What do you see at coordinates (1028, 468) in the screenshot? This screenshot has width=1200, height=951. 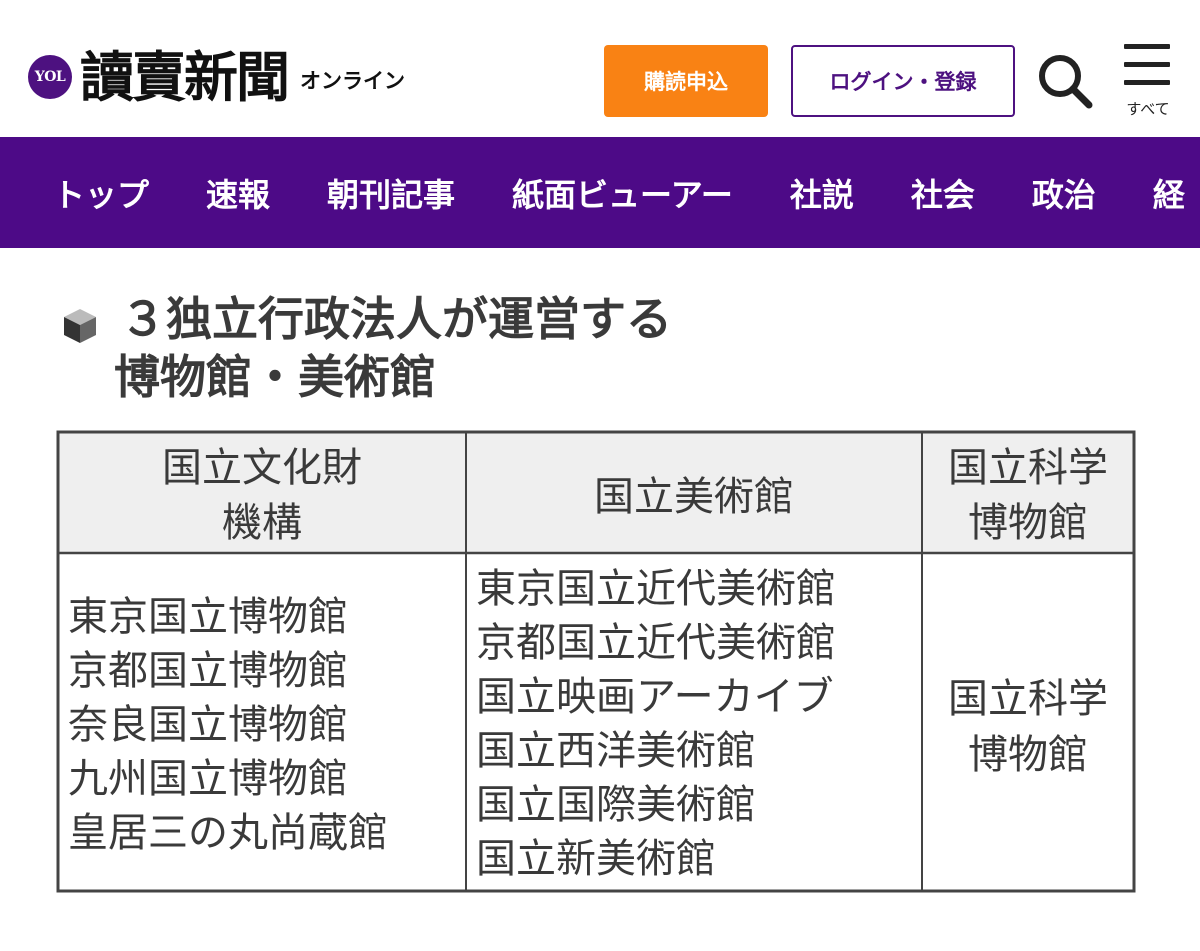 I see `column-header-3-line1: 国立科学` at bounding box center [1028, 468].